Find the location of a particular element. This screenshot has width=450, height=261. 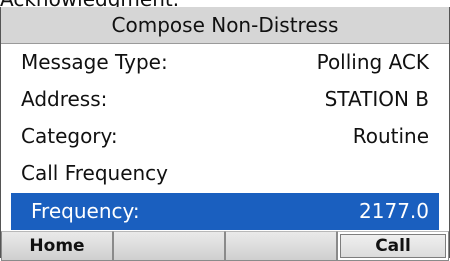

screen-title: Compose Non-Distress is located at coordinates (225, 25).